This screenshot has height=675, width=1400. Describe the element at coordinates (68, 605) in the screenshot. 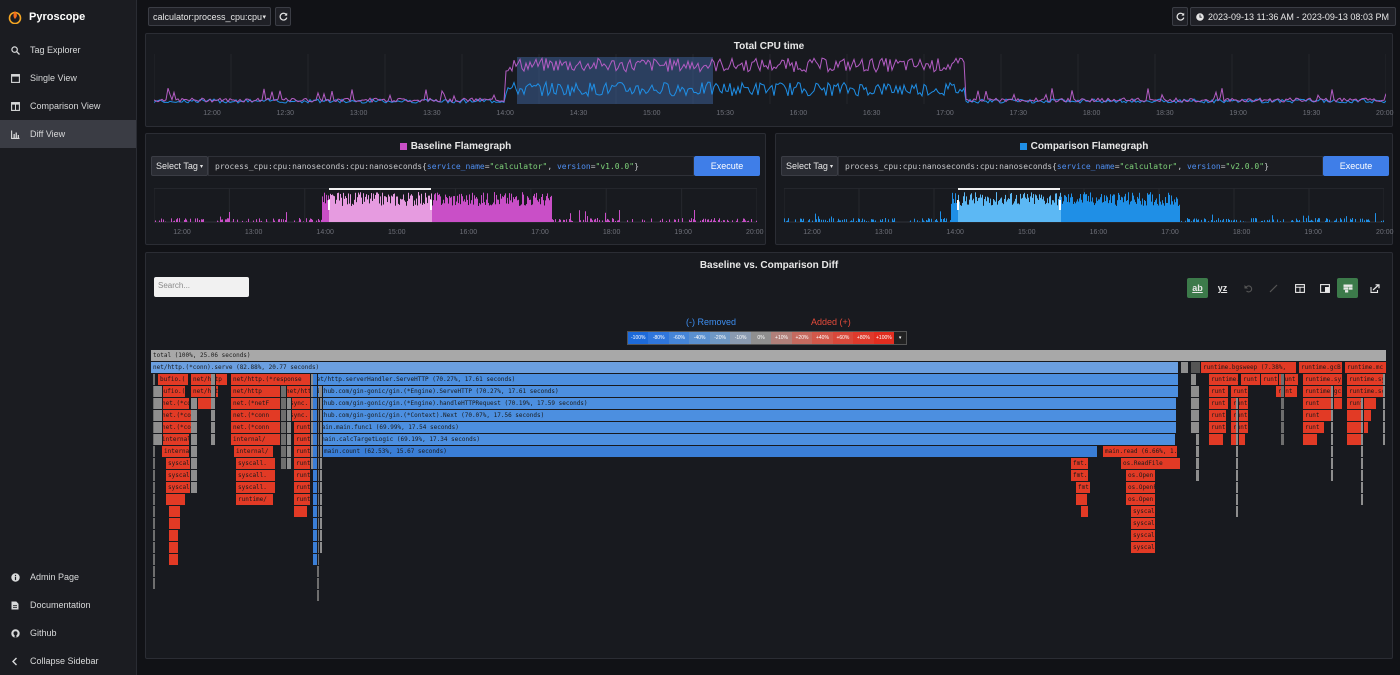

I see `sidebar-item-documentation: Documentation` at that location.